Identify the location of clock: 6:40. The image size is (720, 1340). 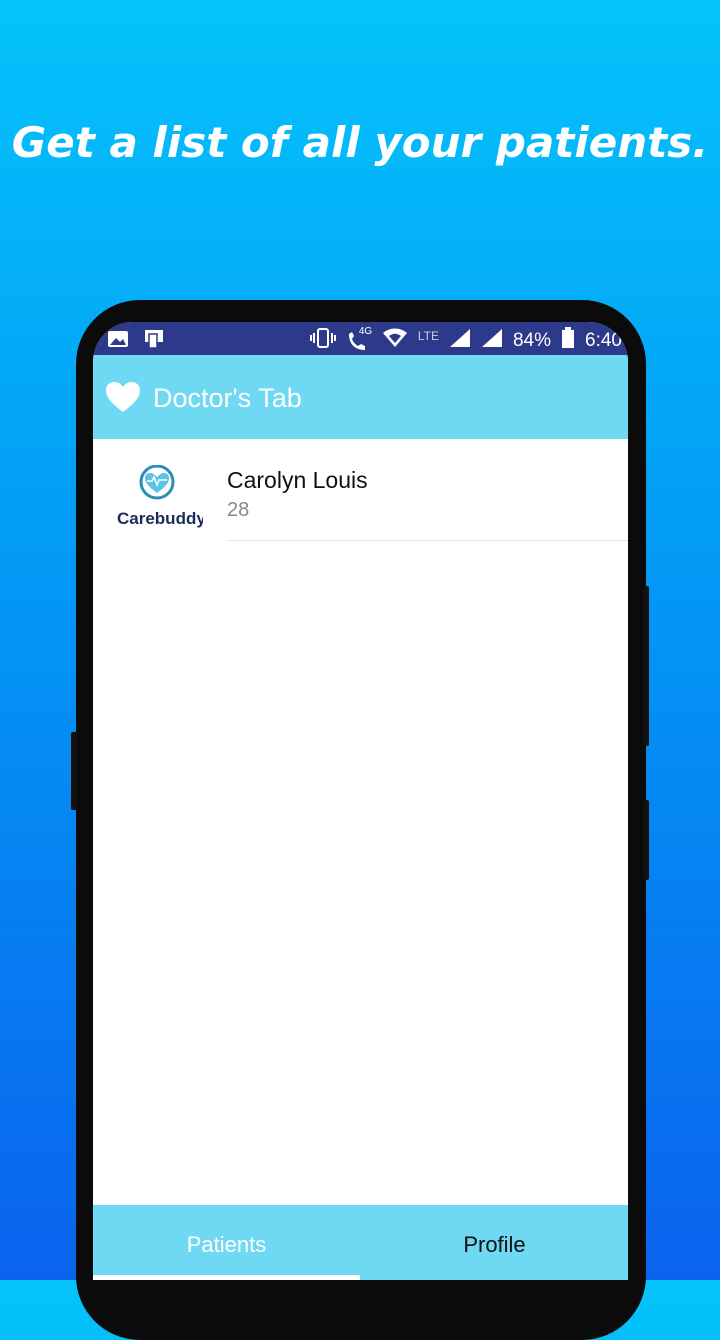
(603, 340).